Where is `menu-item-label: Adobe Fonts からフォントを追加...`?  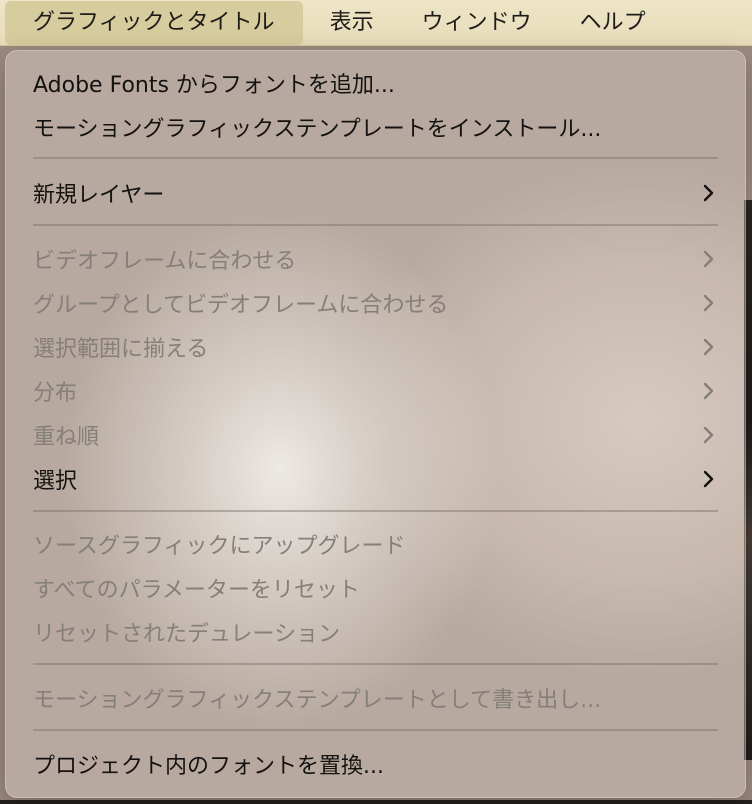 menu-item-label: Adobe Fonts からフォントを追加... is located at coordinates (214, 85).